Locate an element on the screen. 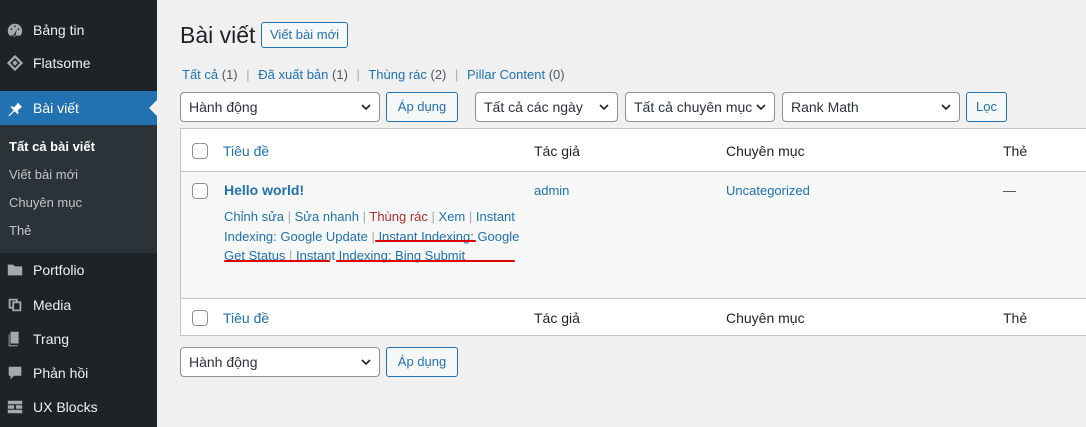 The height and width of the screenshot is (427, 1086). apply-bulk-action-button: Áp dụng is located at coordinates (422, 107).